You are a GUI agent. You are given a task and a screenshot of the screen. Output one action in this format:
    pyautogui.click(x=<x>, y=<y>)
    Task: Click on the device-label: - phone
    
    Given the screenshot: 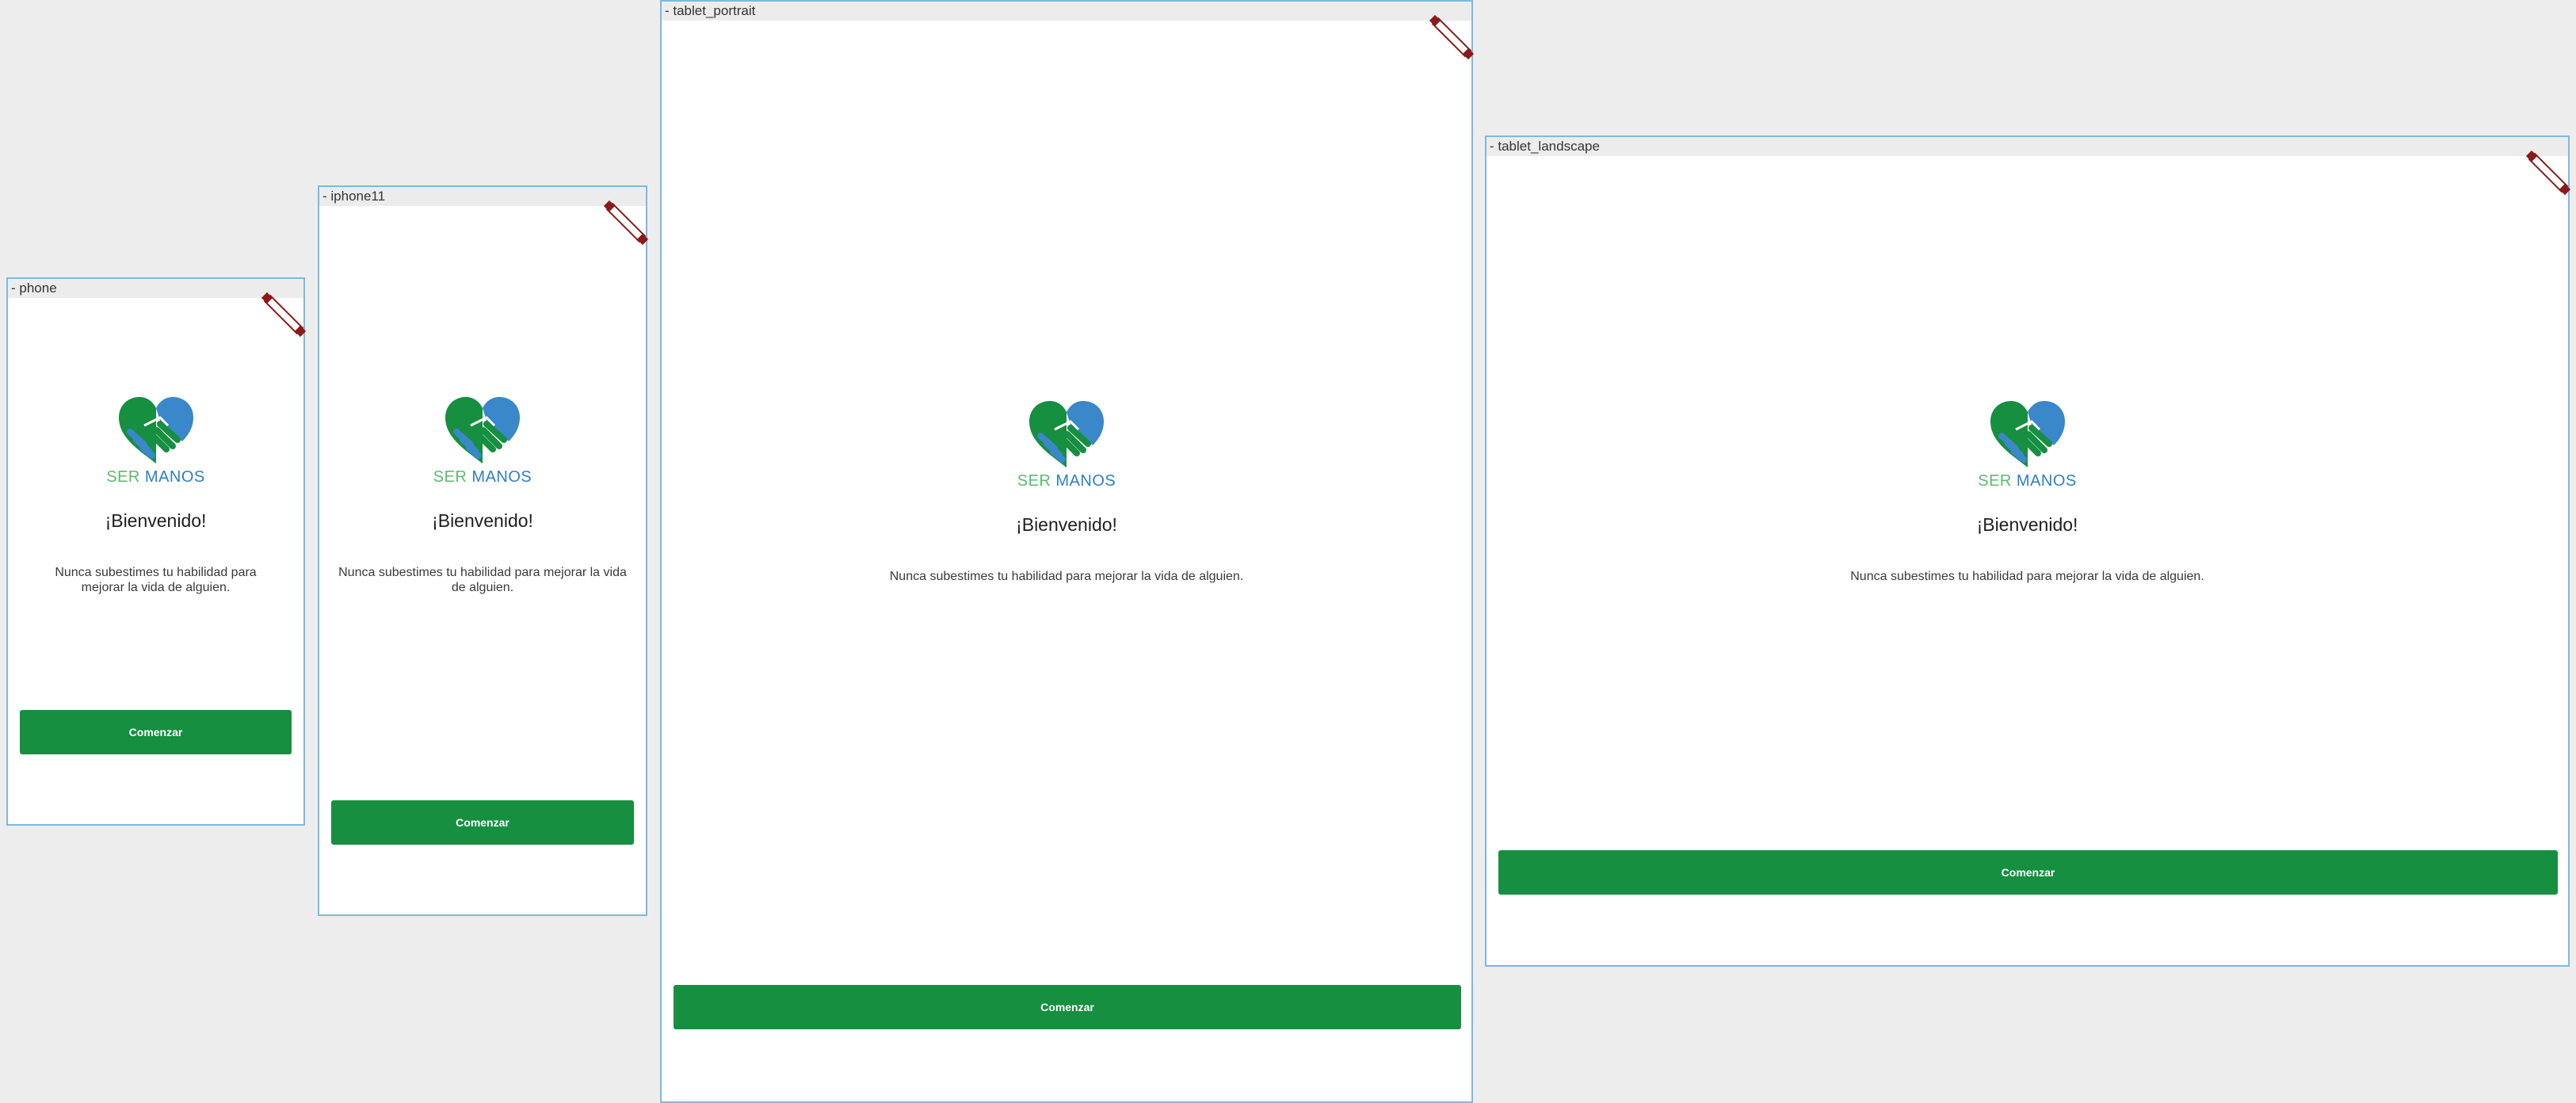 What is the action you would take?
    pyautogui.click(x=155, y=288)
    